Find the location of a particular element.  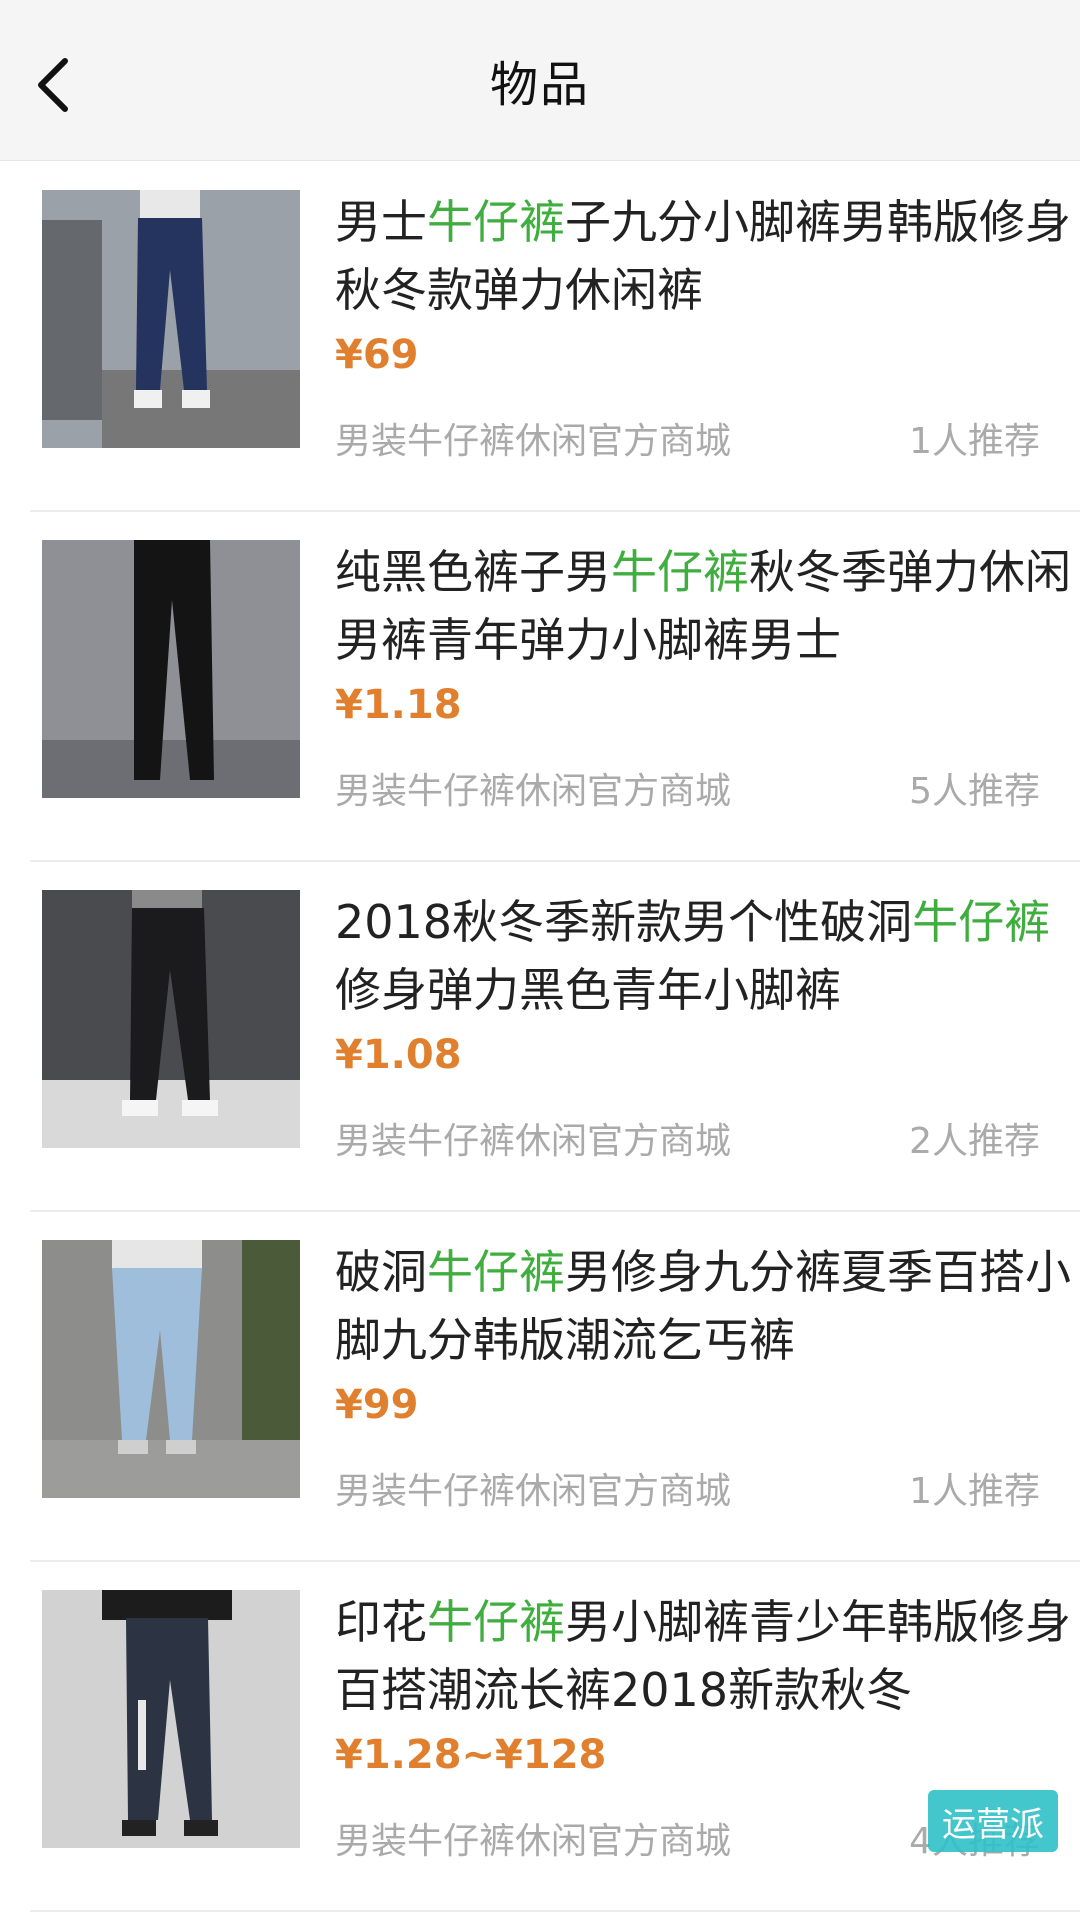

recommend-count: 5人推荐 is located at coordinates (974, 791).